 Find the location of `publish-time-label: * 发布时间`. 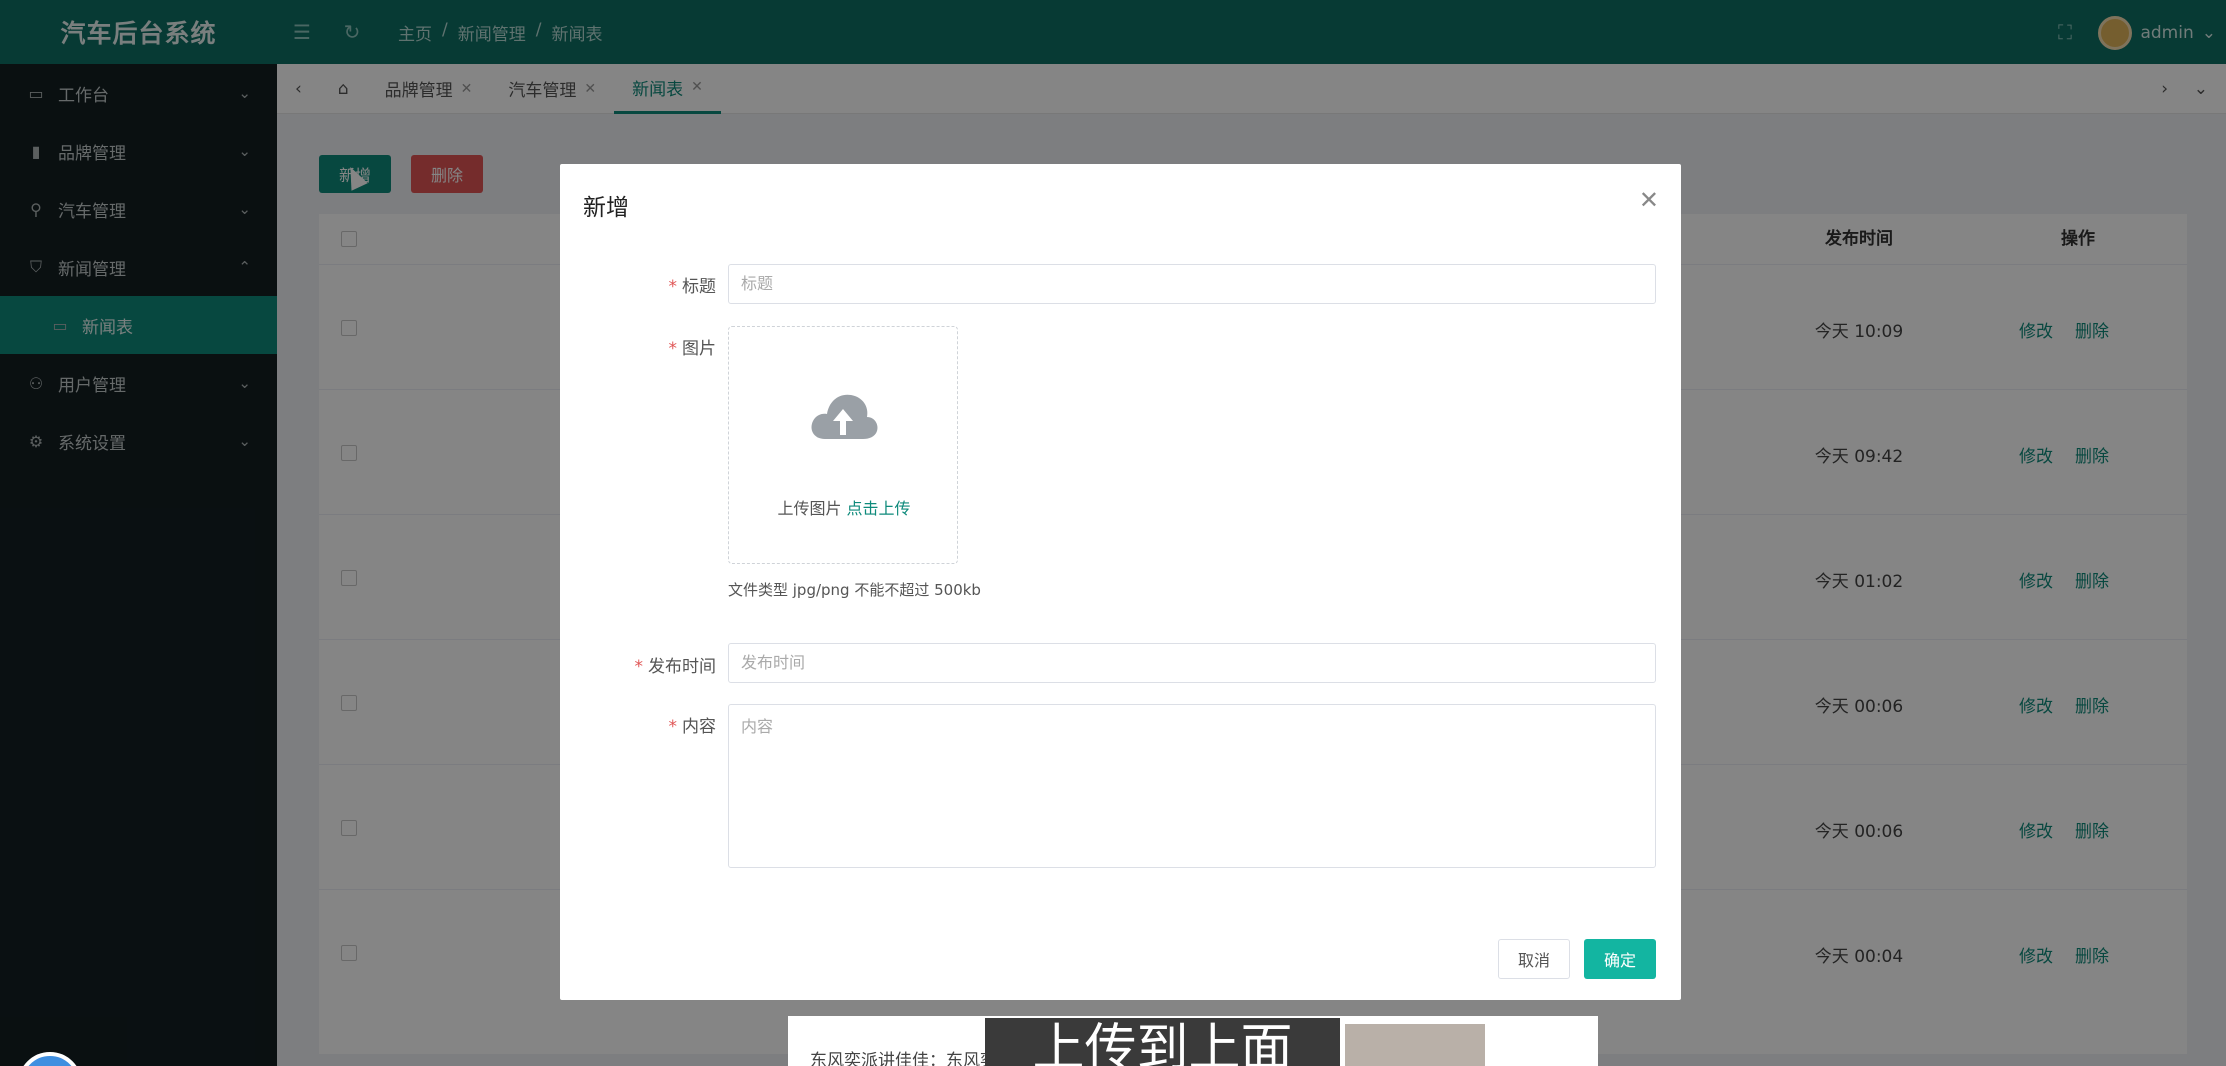

publish-time-label: * 发布时间 is located at coordinates (675, 667).